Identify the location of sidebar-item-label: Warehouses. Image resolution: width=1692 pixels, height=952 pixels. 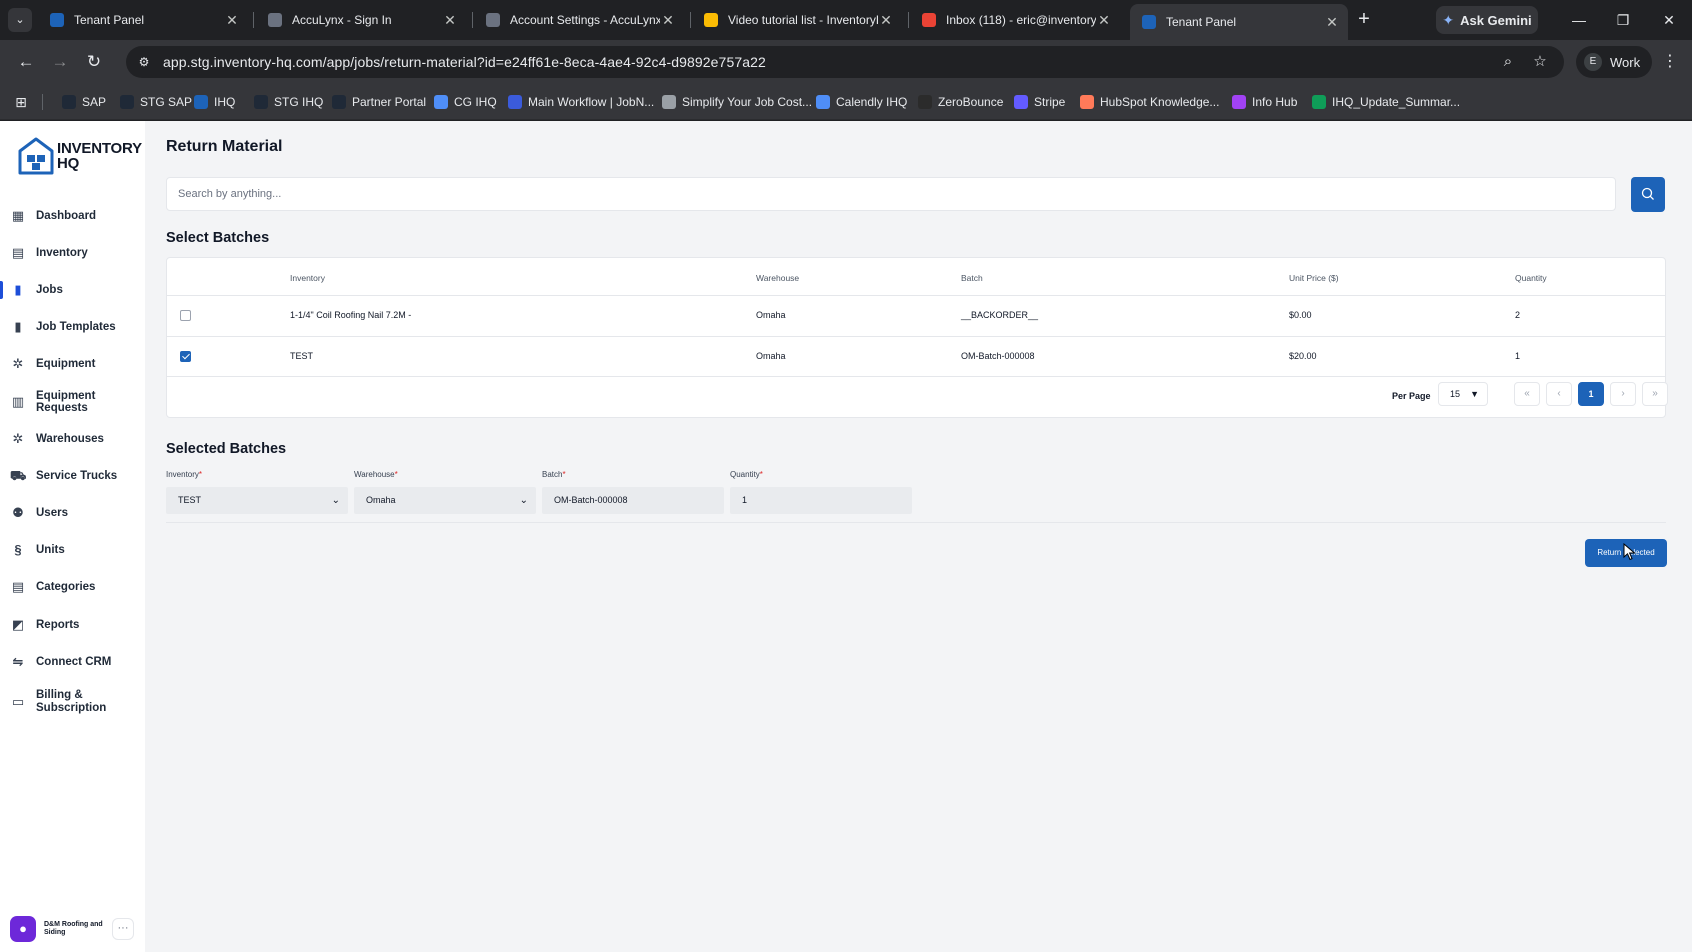
(70, 439).